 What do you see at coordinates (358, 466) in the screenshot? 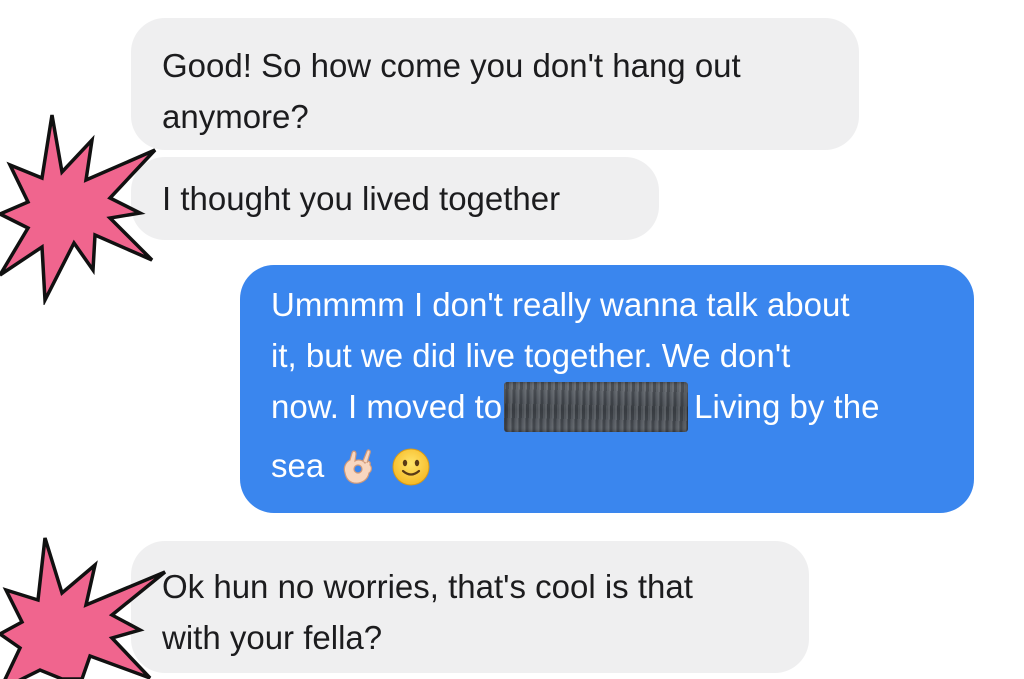
I see `ok-hand-emoji-icon` at bounding box center [358, 466].